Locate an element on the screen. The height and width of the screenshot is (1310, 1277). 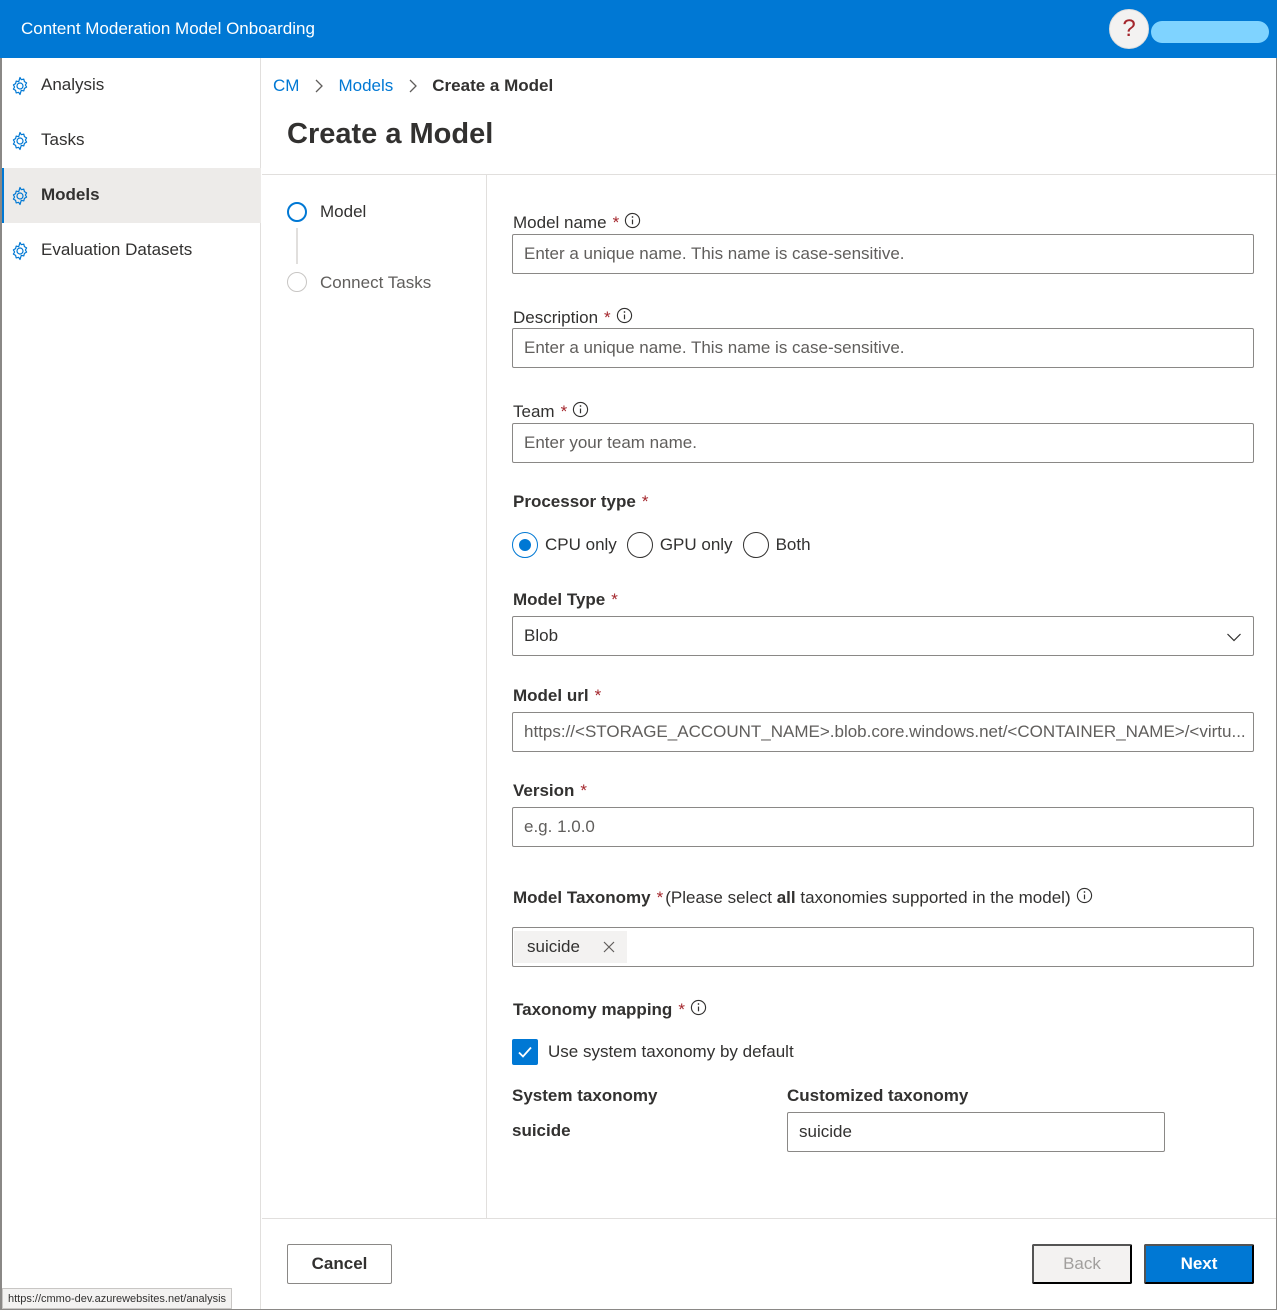
team-label-text: Team is located at coordinates (534, 411).